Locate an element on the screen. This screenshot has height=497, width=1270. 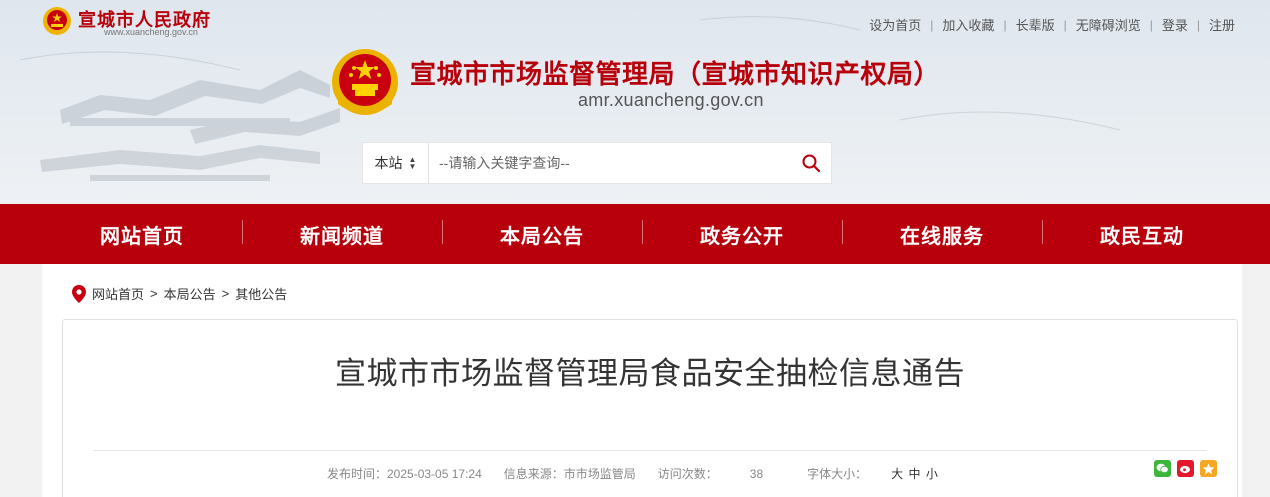
font-size-control: 字体大小：大 中 小 is located at coordinates (872, 474).